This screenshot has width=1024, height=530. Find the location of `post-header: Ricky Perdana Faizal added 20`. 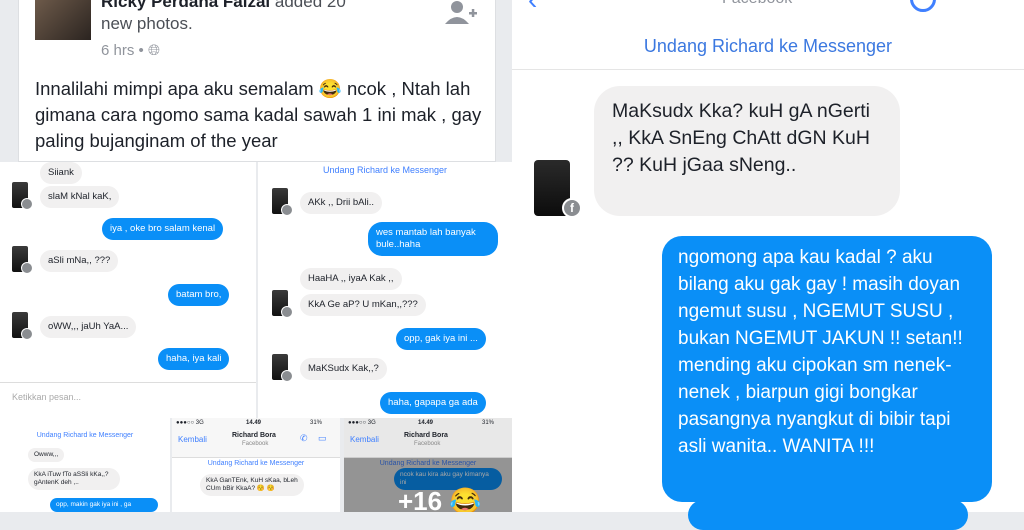

post-header: Ricky Perdana Faizal added 20 is located at coordinates (223, 6).